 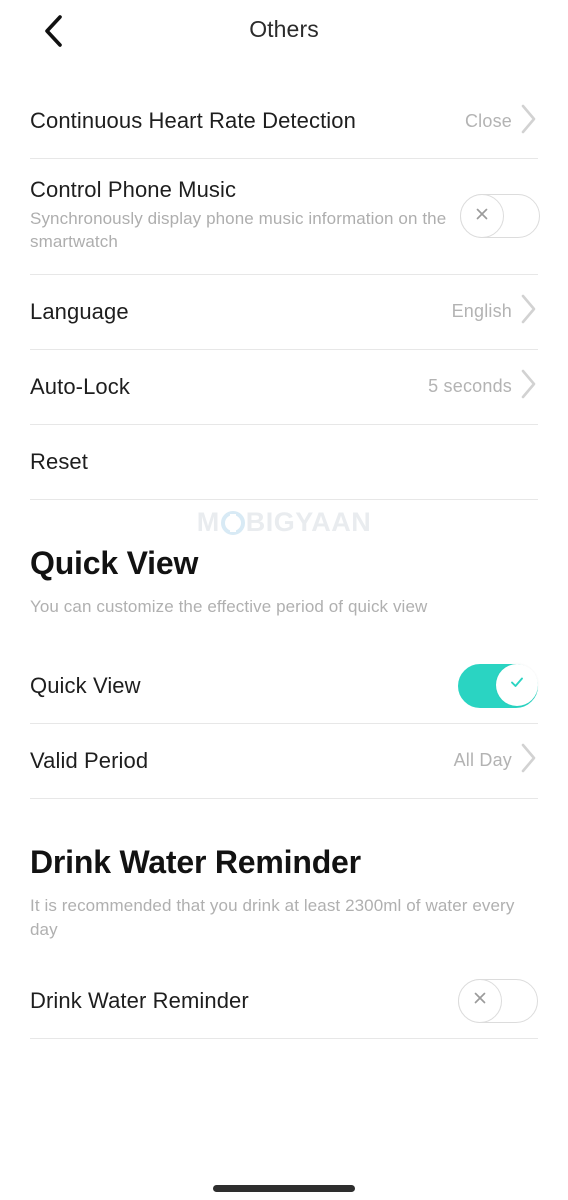 I want to click on row-label: Quick View, so click(x=85, y=685).